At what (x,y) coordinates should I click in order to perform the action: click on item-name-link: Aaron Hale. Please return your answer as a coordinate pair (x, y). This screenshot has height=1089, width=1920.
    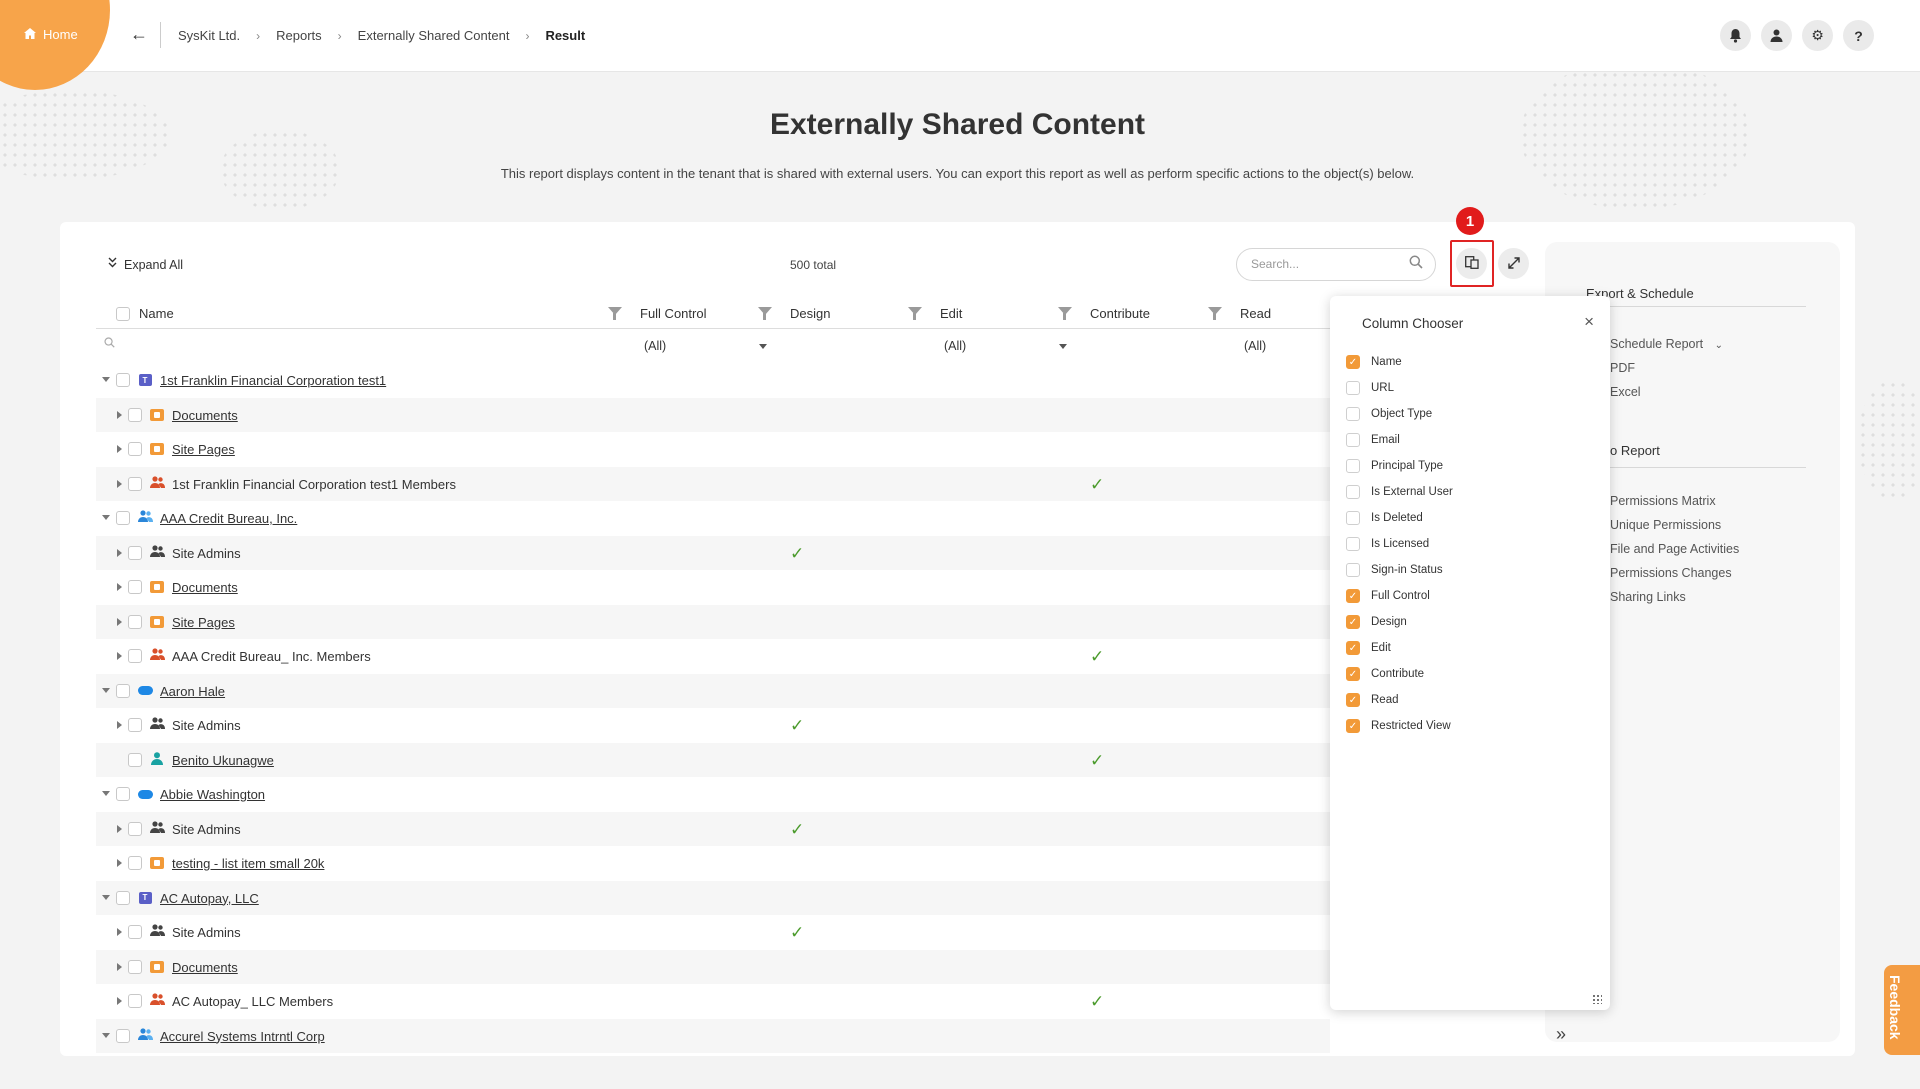
    Looking at the image, I should click on (192, 691).